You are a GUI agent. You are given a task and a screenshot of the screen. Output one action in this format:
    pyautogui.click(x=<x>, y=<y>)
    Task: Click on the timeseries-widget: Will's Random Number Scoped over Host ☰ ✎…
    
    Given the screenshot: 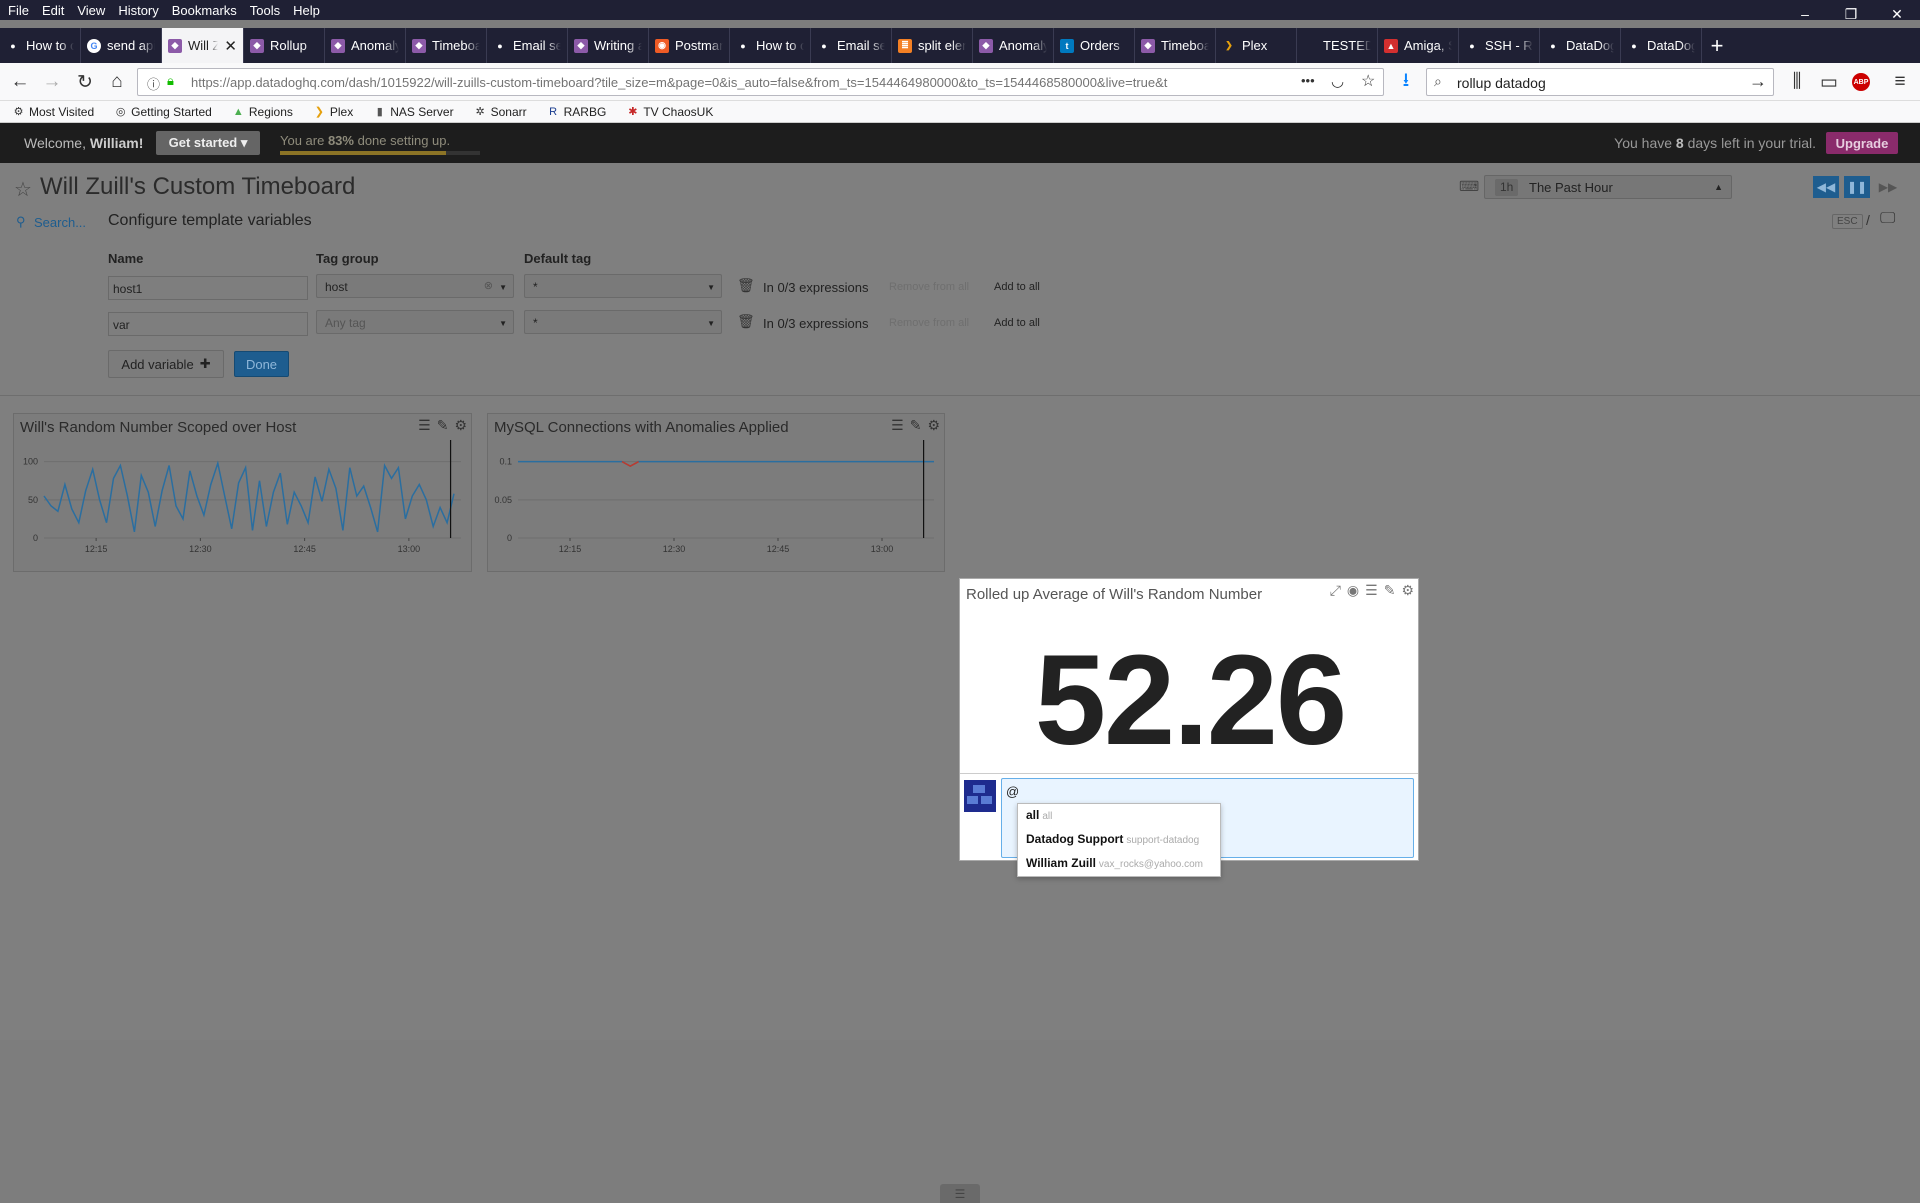 What is the action you would take?
    pyautogui.click(x=242, y=492)
    